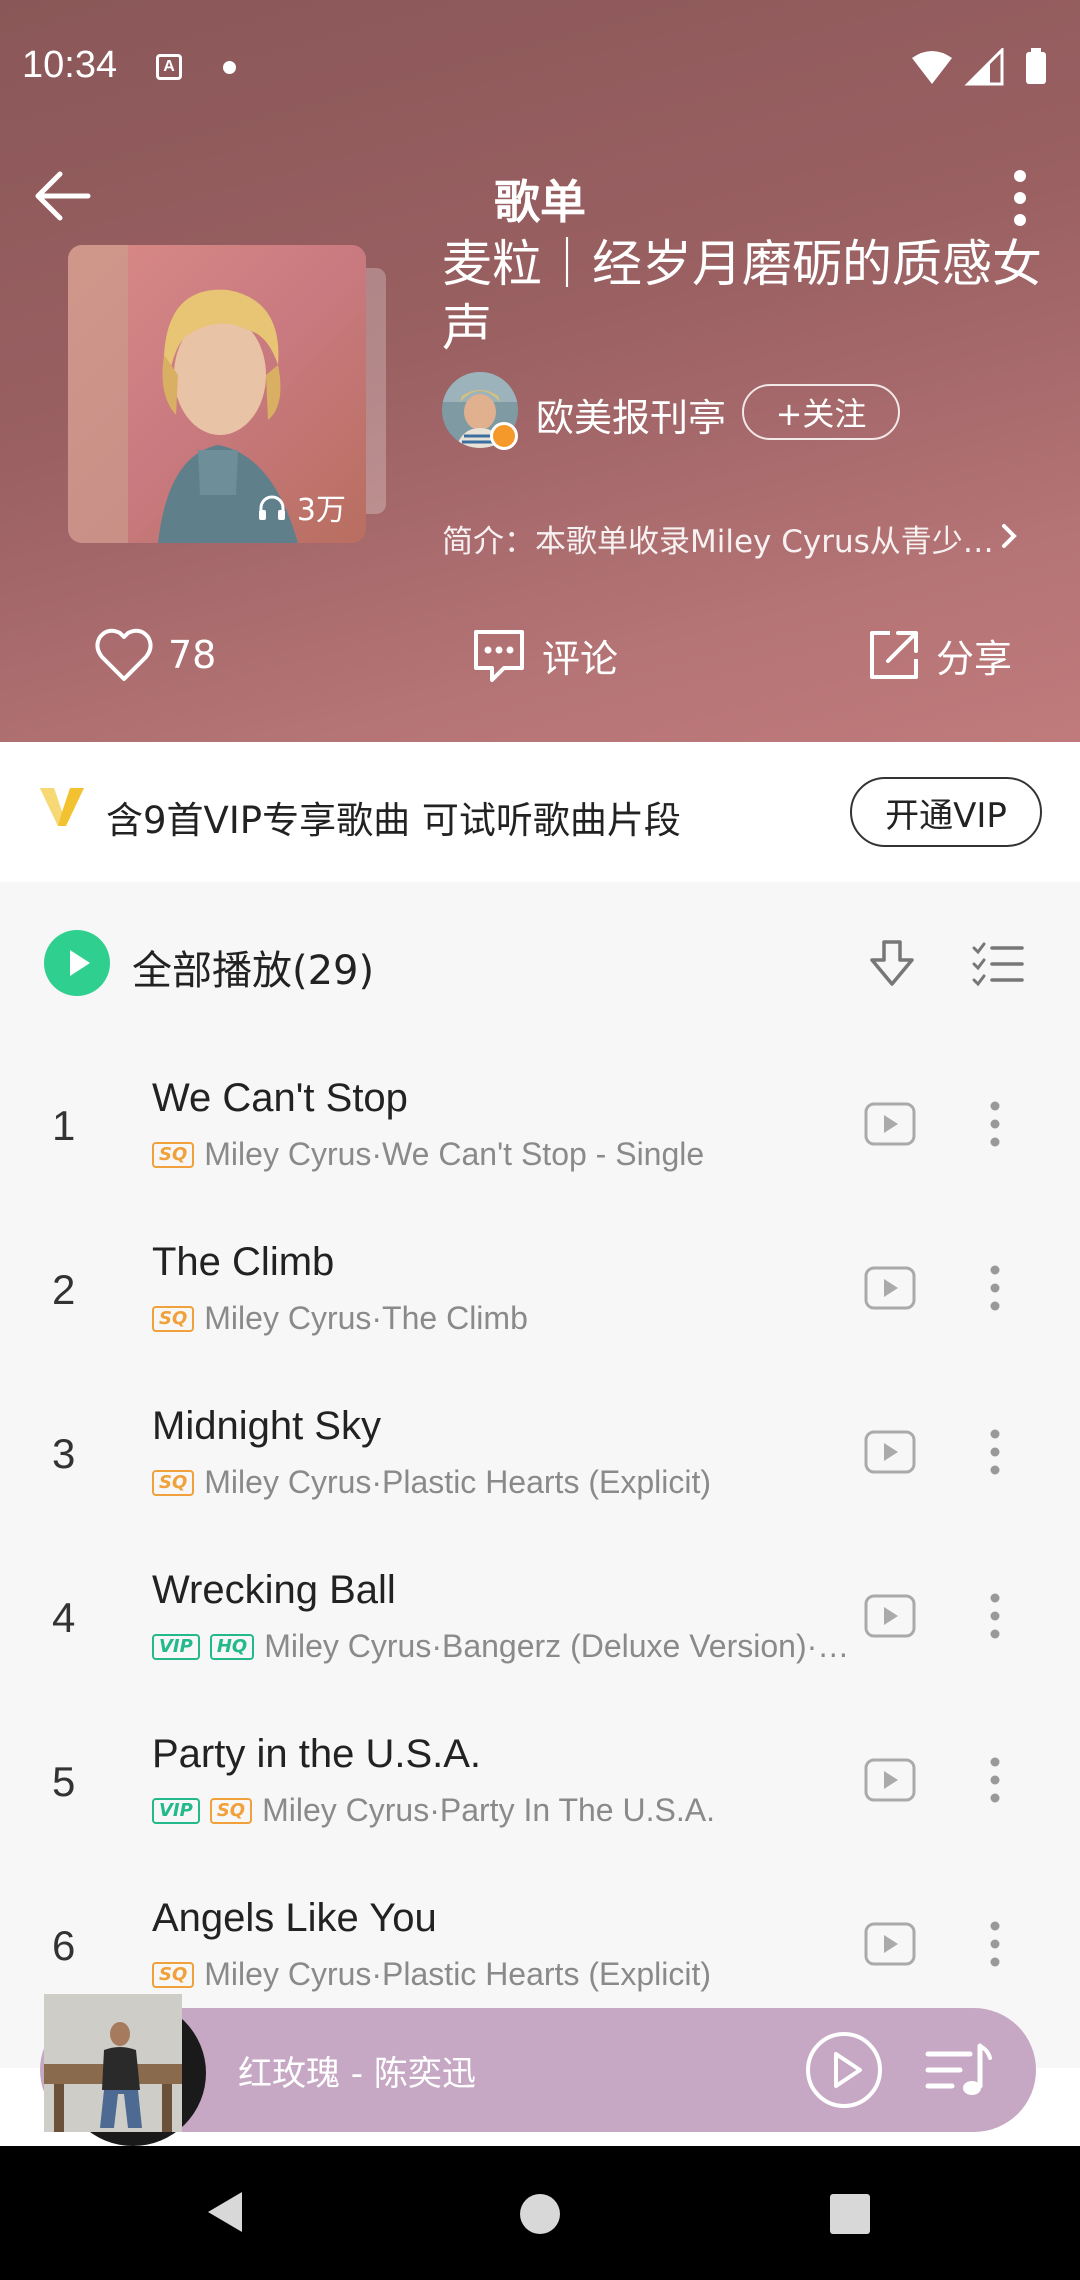  I want to click on system-nav-bar, so click(540, 2213).